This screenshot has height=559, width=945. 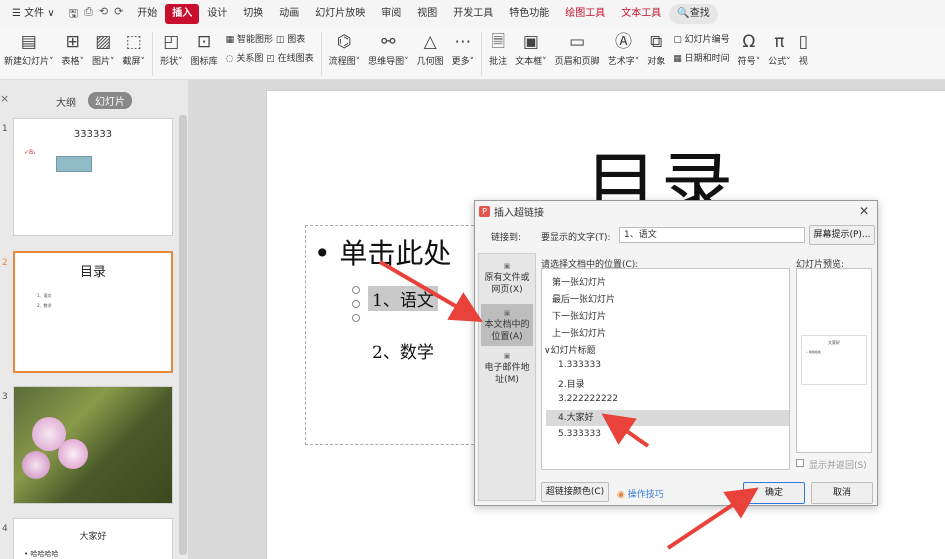 I want to click on tree-item: 2.目录, so click(x=571, y=383).